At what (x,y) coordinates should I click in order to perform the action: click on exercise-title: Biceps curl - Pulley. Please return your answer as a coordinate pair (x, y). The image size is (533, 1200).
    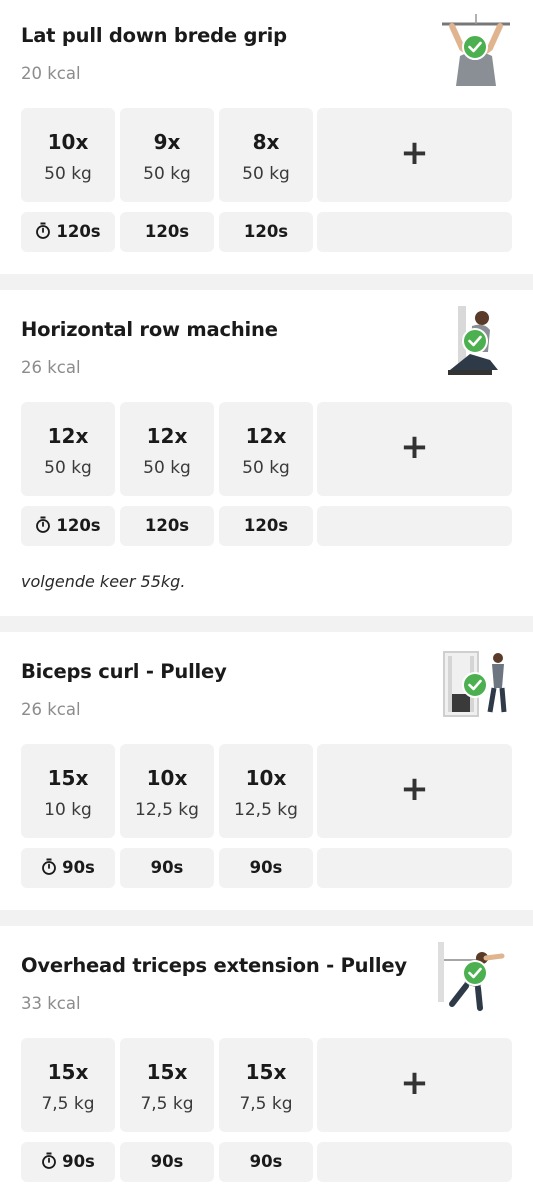
    Looking at the image, I should click on (124, 671).